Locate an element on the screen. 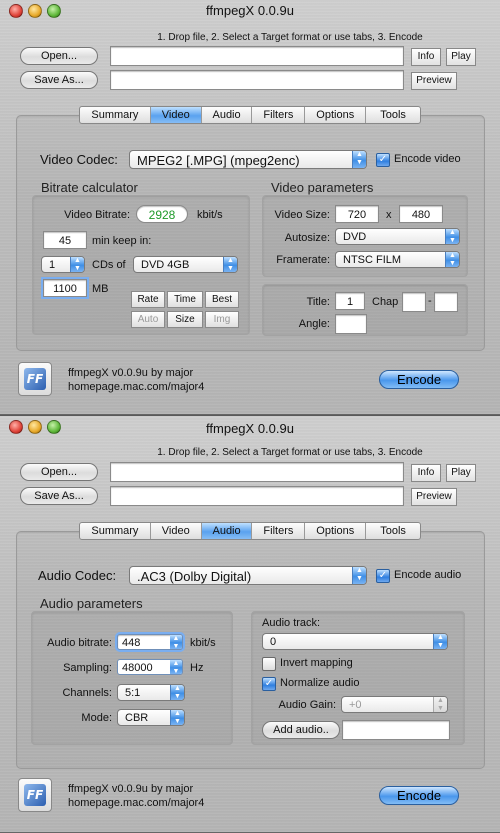  cd-count-value: 1 is located at coordinates (52, 265).